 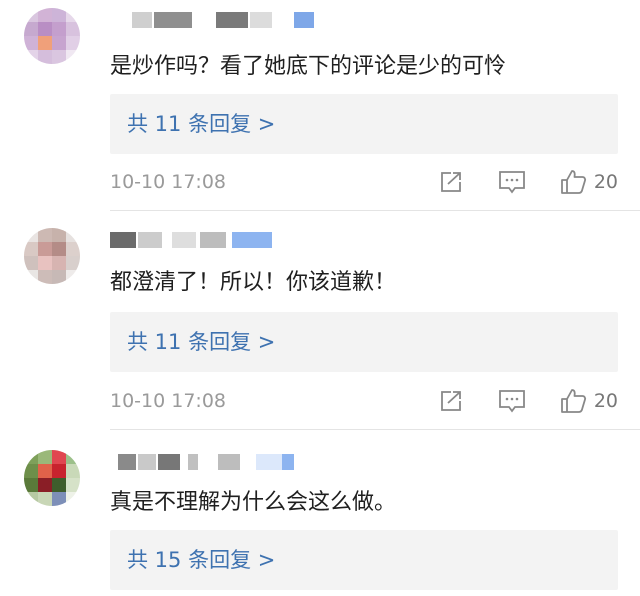 I want to click on comment-text: 是炒作吗？看了她底下的评论是少的可怜, so click(x=308, y=66).